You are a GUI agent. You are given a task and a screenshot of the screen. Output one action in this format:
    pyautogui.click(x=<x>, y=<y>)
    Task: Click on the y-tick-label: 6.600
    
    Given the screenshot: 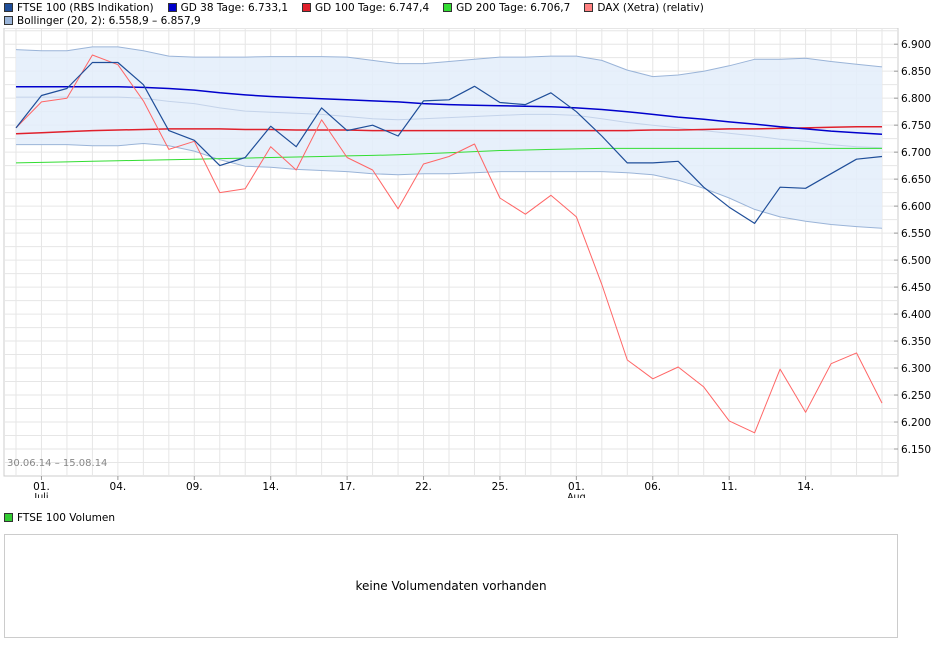 What is the action you would take?
    pyautogui.click(x=916, y=207)
    